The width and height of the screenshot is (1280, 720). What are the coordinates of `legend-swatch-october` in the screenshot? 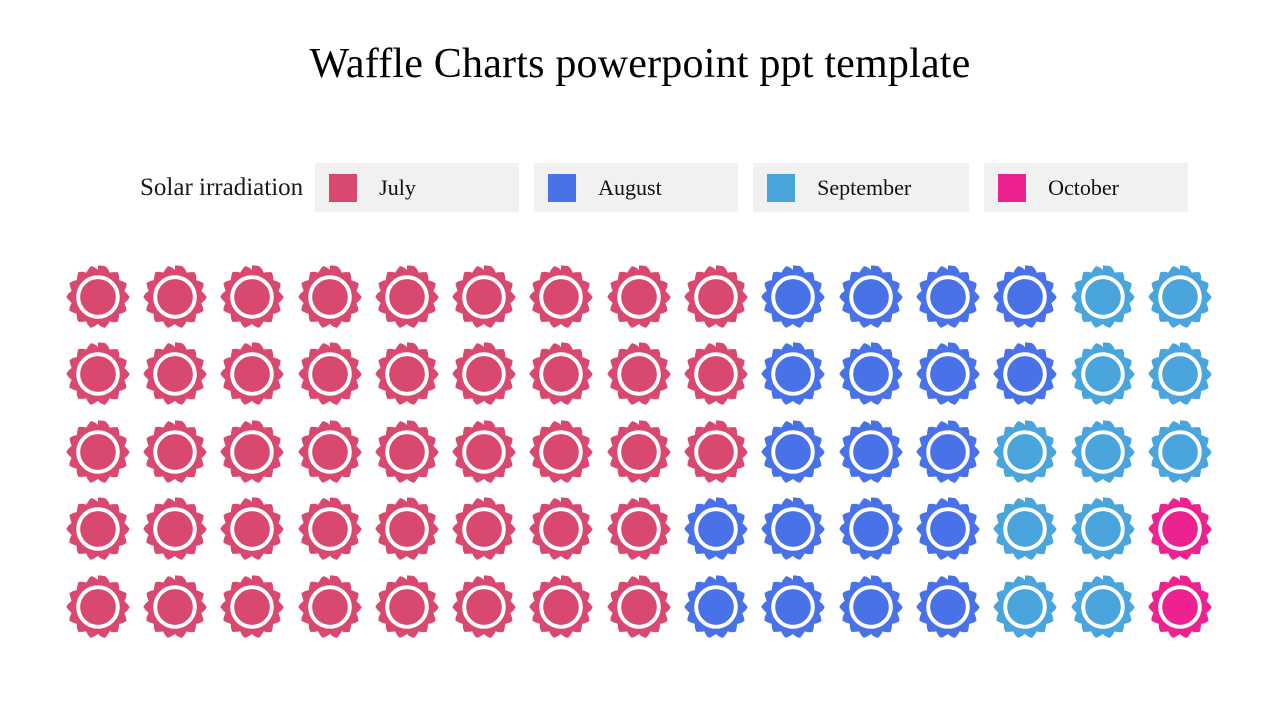 It's located at (1012, 187).